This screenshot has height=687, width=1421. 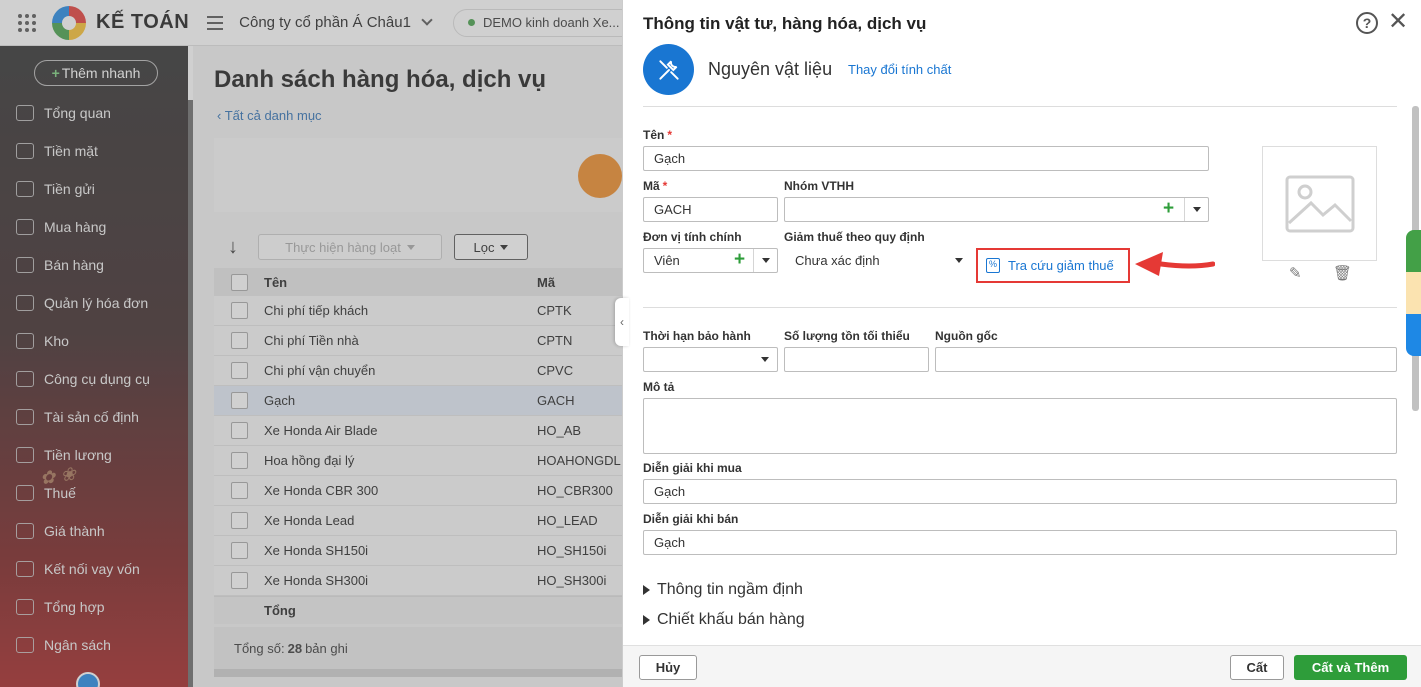 What do you see at coordinates (646, 590) in the screenshot?
I see `caret-right-icon` at bounding box center [646, 590].